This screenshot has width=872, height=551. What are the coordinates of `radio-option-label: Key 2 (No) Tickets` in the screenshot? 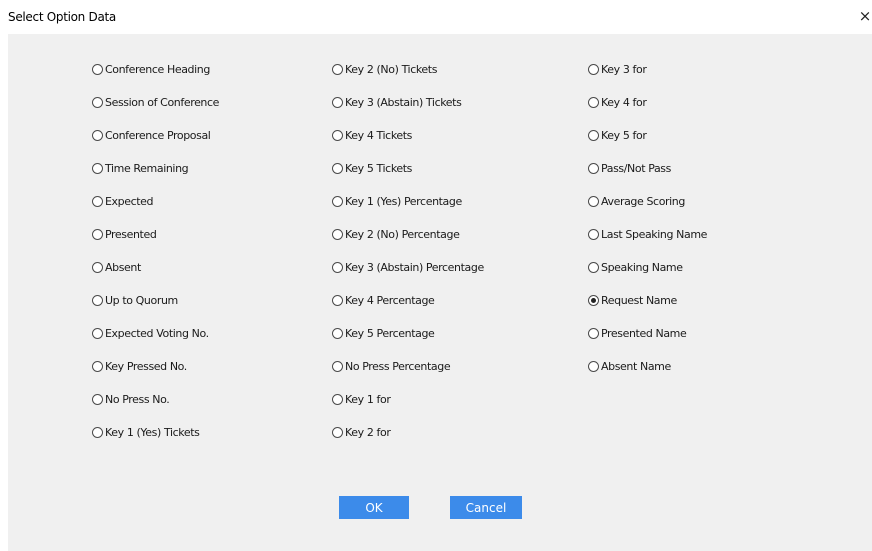 It's located at (391, 69).